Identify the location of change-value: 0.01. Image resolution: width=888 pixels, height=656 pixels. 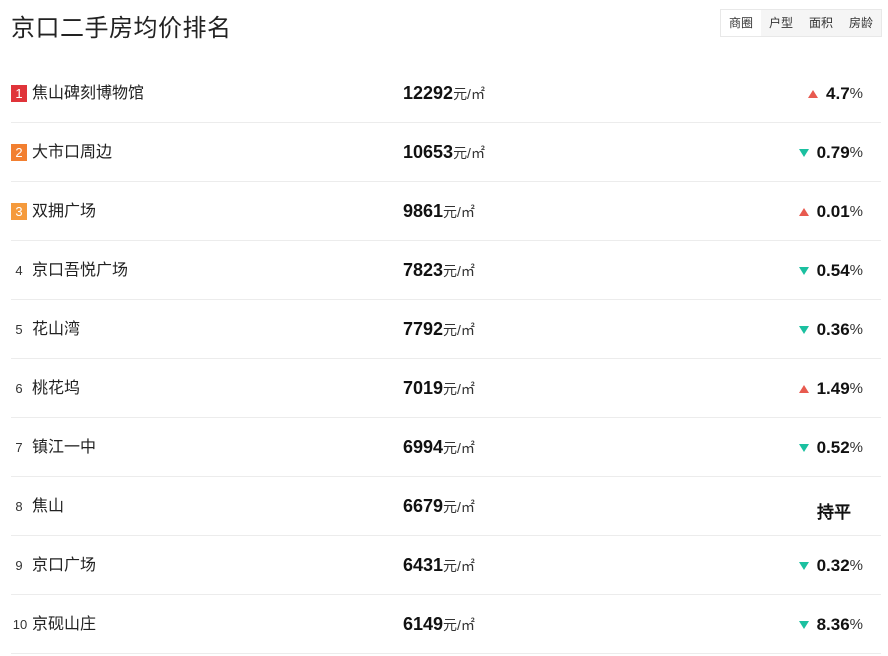
(833, 211).